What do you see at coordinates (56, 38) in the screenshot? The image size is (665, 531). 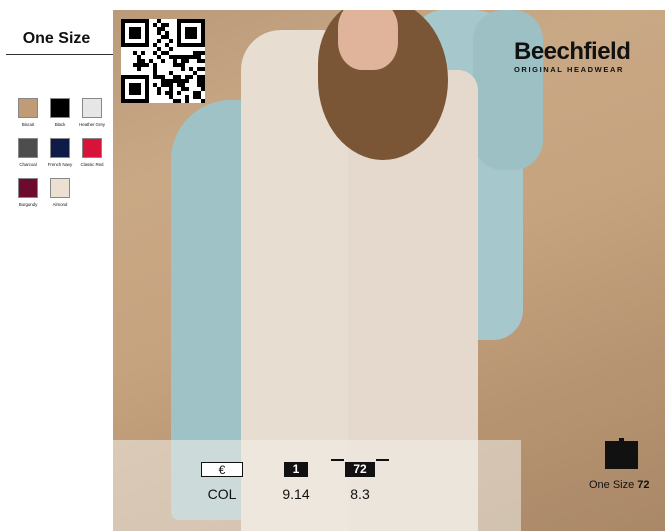 I see `size-title: One Size` at bounding box center [56, 38].